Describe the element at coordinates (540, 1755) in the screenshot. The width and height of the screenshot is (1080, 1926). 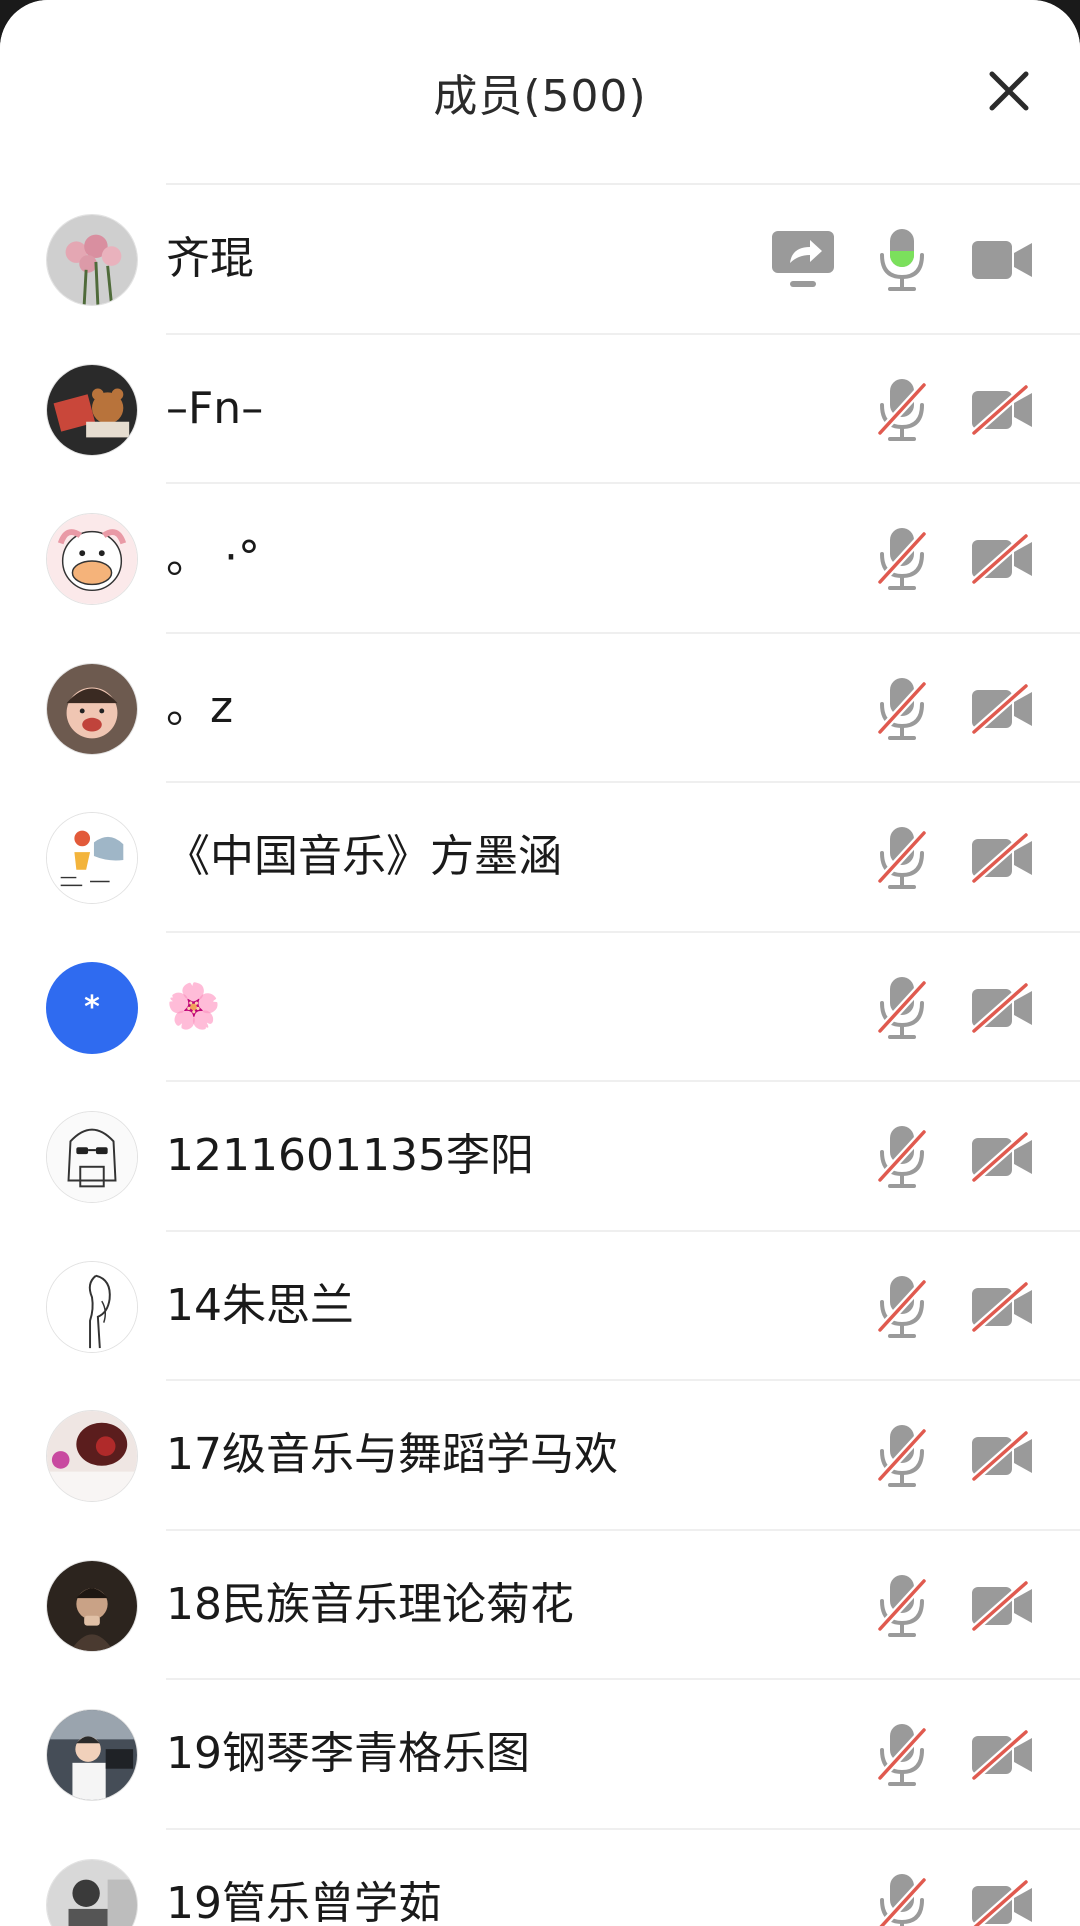
I see `member-row: 19钢琴李青格乐图` at that location.